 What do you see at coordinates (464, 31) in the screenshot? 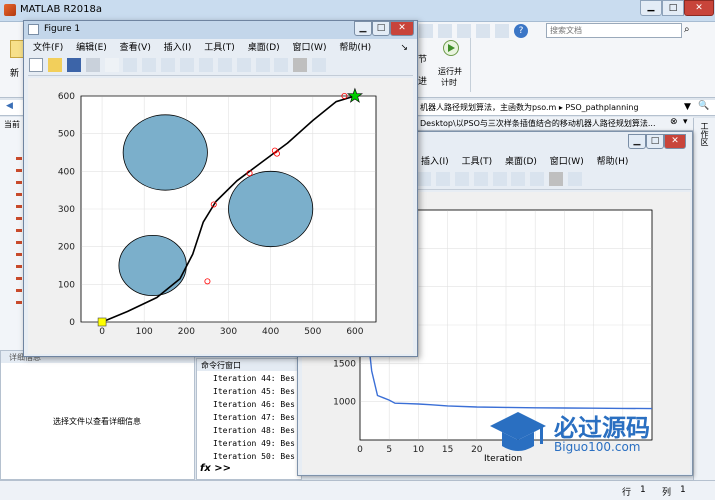
I see `paste-icon` at bounding box center [464, 31].